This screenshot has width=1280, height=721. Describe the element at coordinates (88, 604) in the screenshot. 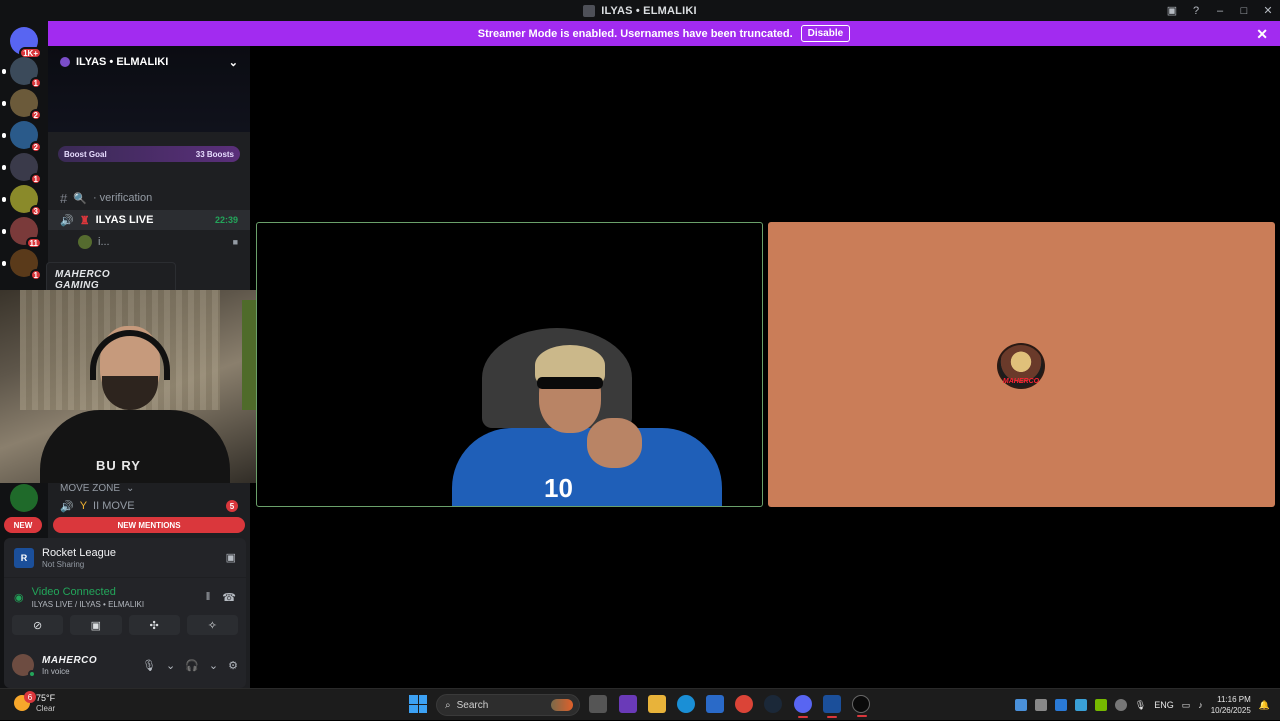

I see `voice-channel-name: ILYAS LIVE / ILYAS • ELMALIKI` at that location.